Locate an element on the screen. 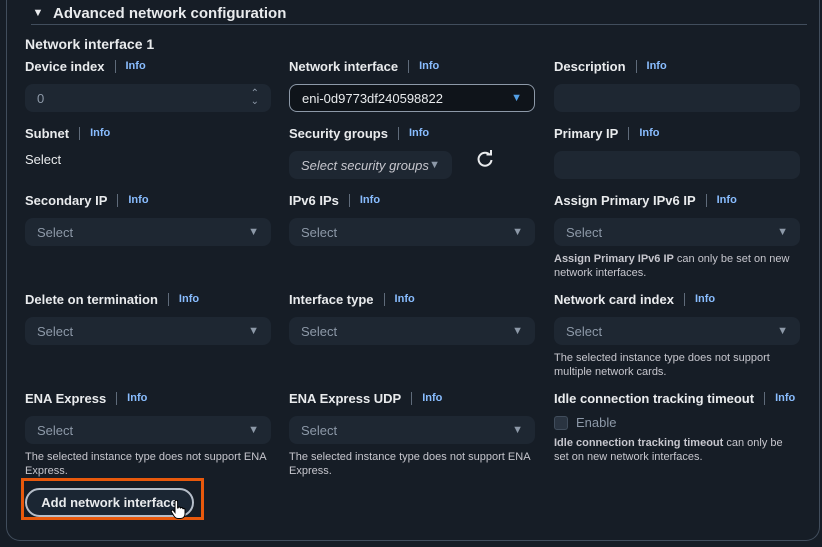 The width and height of the screenshot is (822, 547). security-groups-select: Select security groups ▼ is located at coordinates (370, 165).